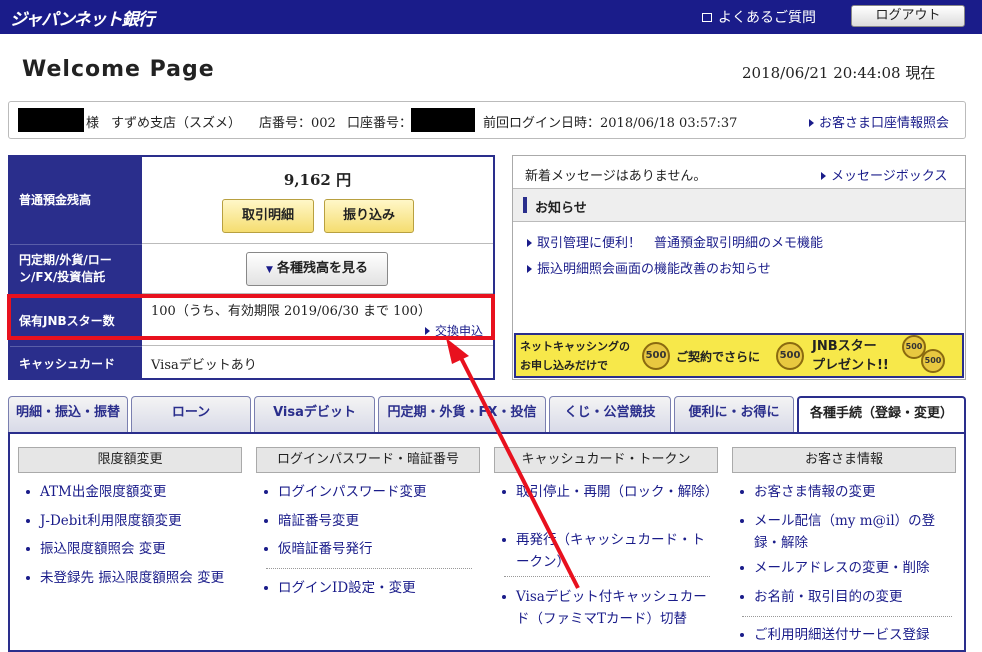  What do you see at coordinates (842, 635) in the screenshot?
I see `item-label: ご利用明細送付サービス登録` at bounding box center [842, 635].